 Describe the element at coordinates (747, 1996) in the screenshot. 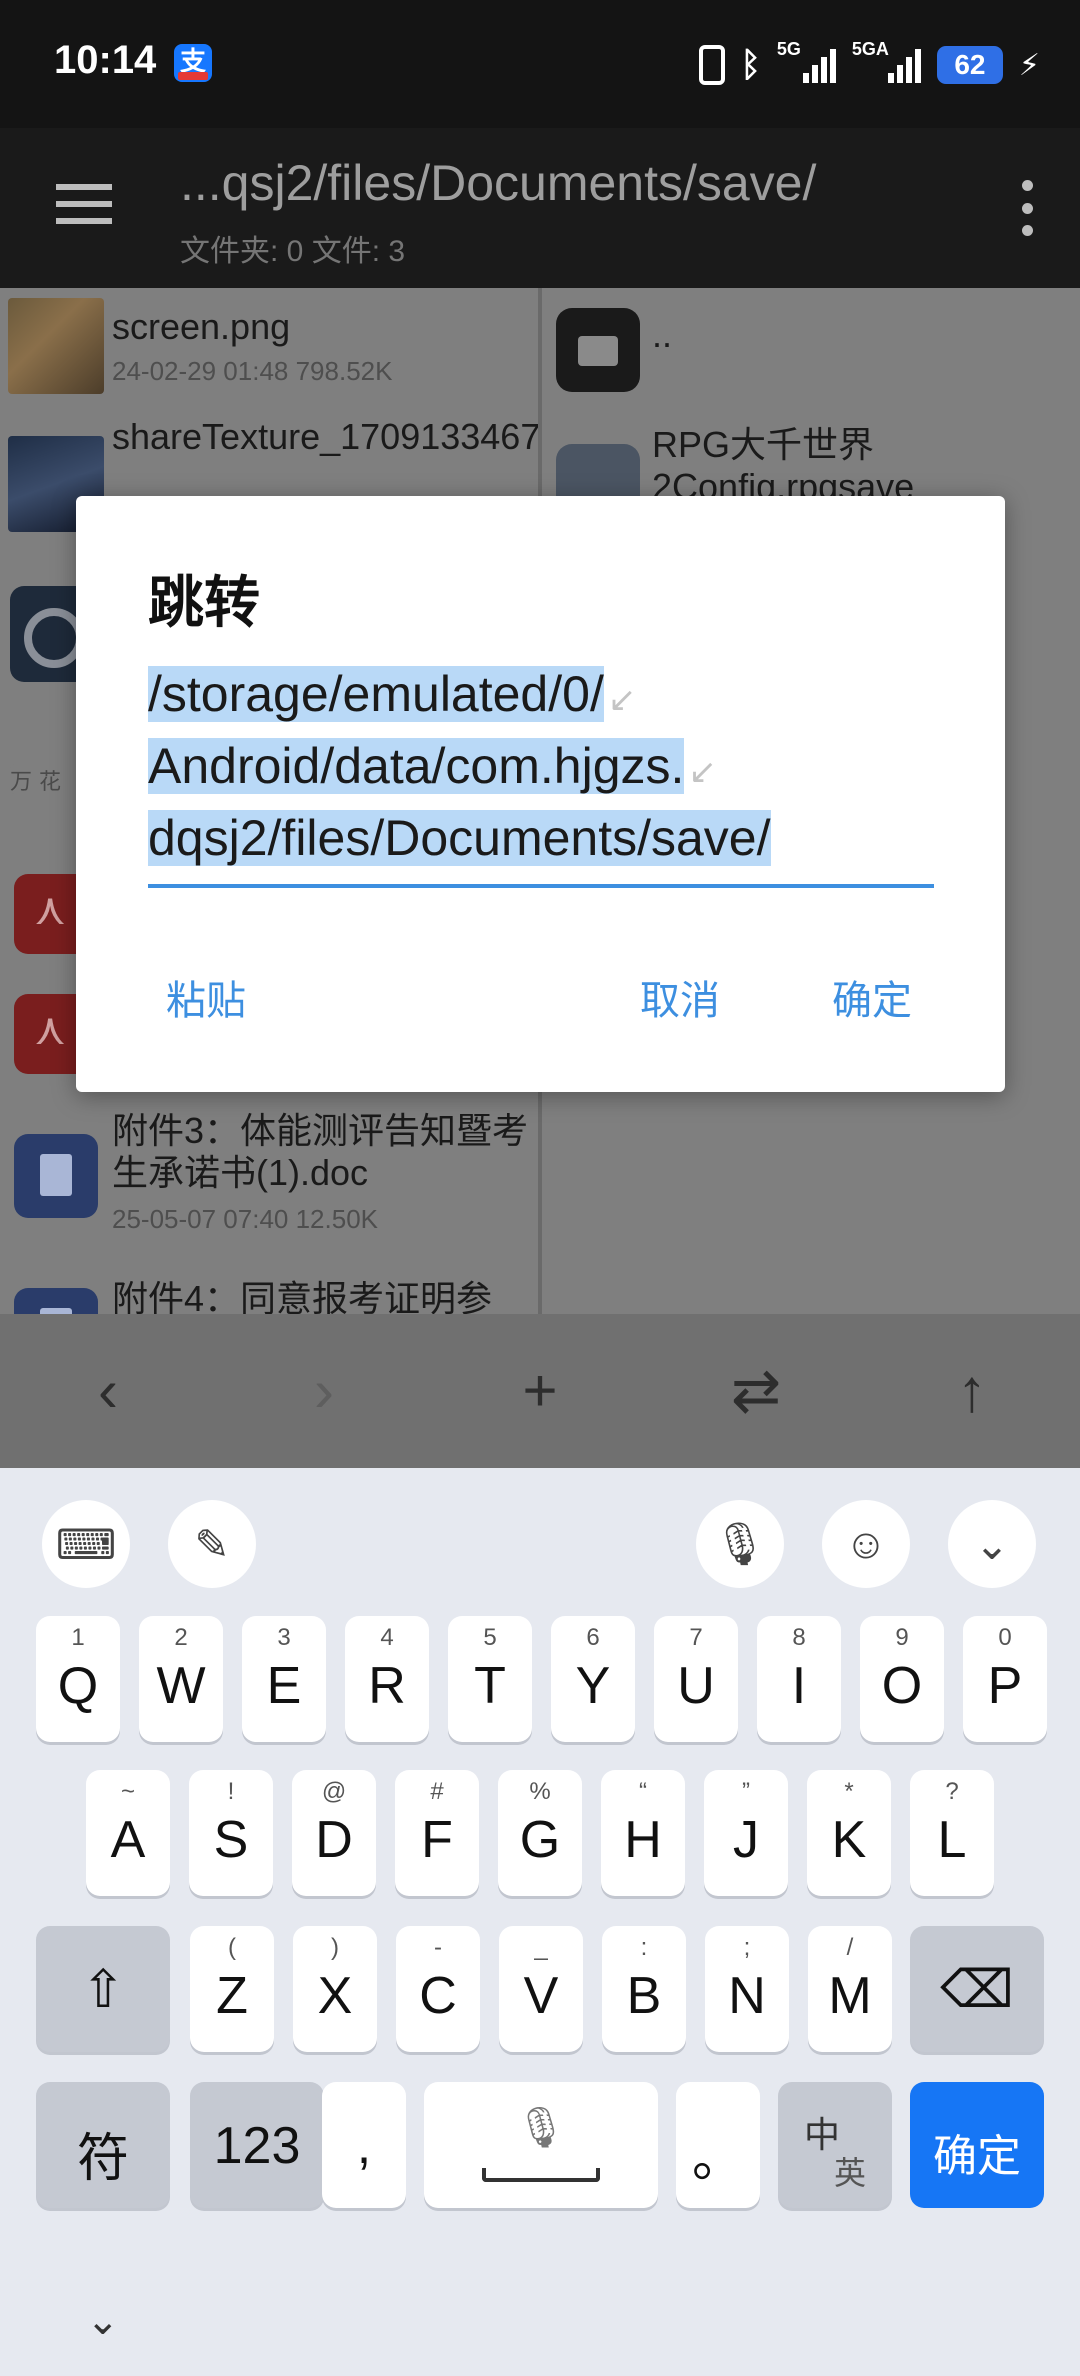

I see `key-label: N` at that location.